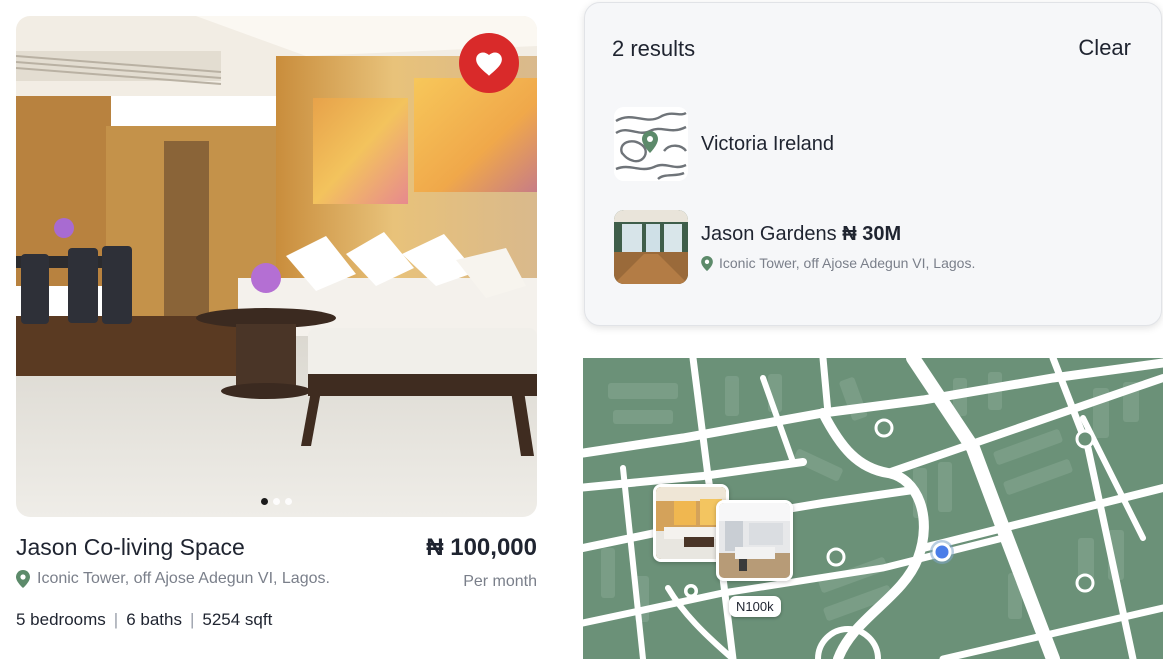 This screenshot has height=659, width=1163. I want to click on result-title: Victoria Ireland, so click(768, 143).